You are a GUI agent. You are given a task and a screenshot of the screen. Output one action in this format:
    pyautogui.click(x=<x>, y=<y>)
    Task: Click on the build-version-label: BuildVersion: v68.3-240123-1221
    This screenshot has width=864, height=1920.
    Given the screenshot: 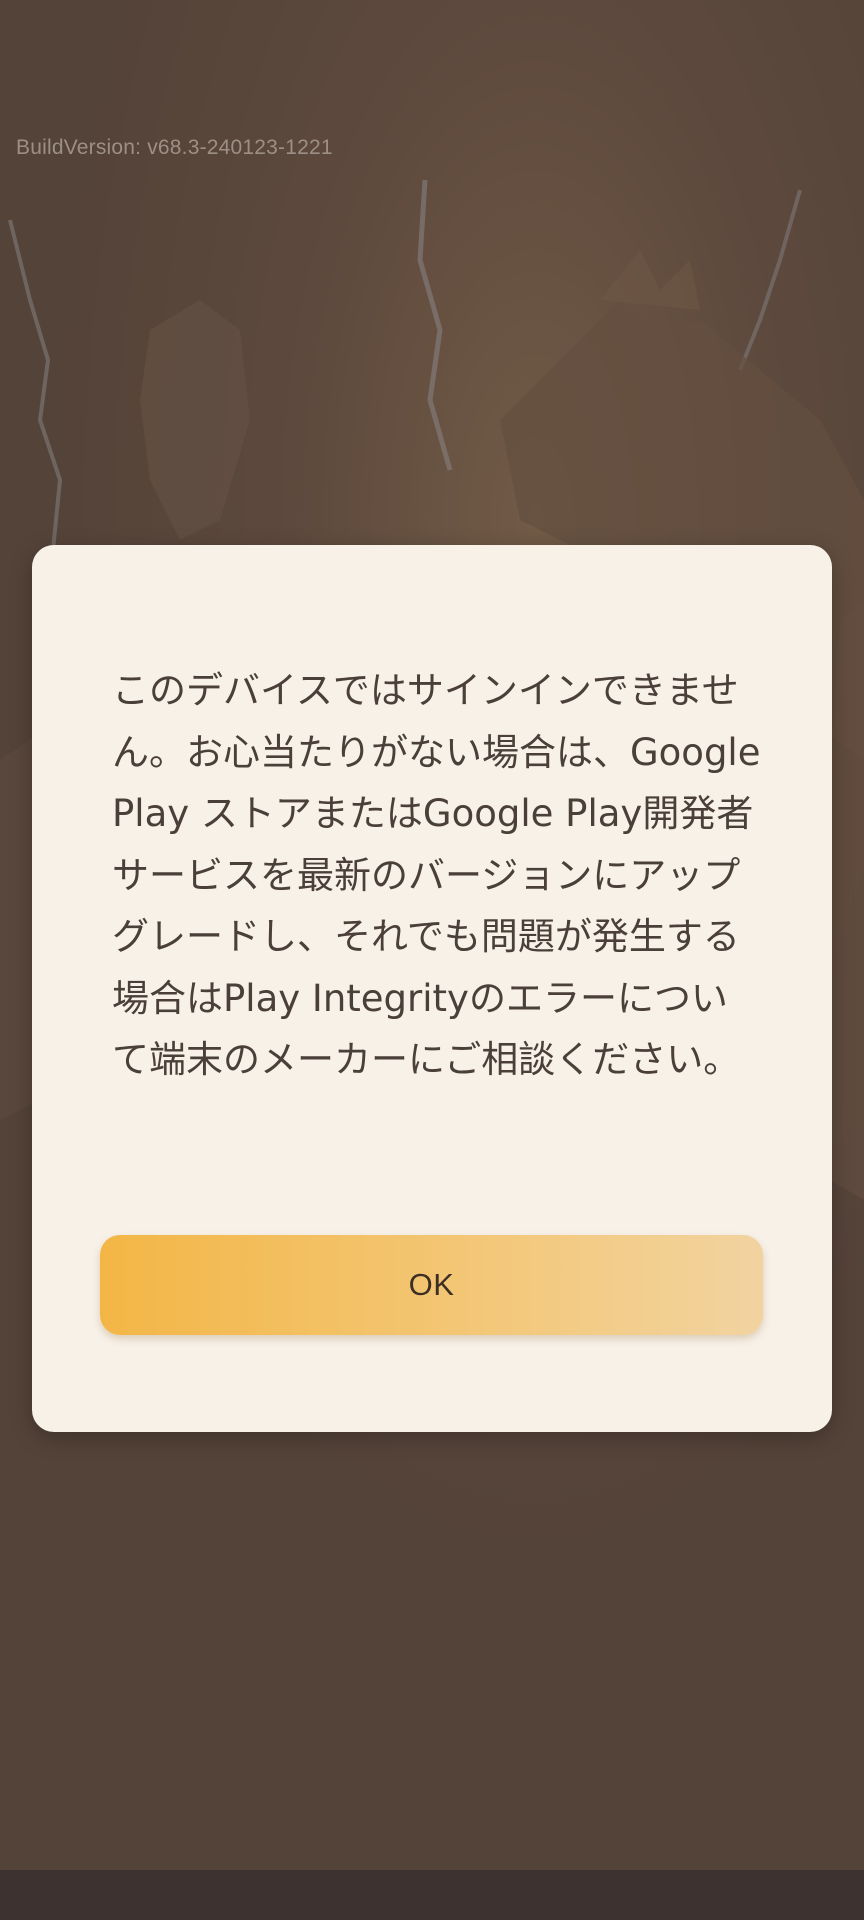 What is the action you would take?
    pyautogui.click(x=174, y=147)
    